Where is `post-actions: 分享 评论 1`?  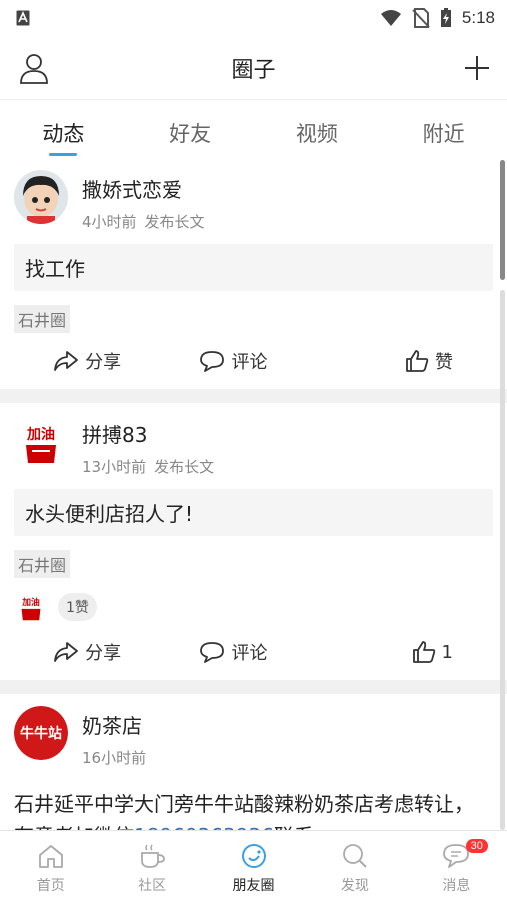 post-actions: 分享 评论 1 is located at coordinates (253, 652).